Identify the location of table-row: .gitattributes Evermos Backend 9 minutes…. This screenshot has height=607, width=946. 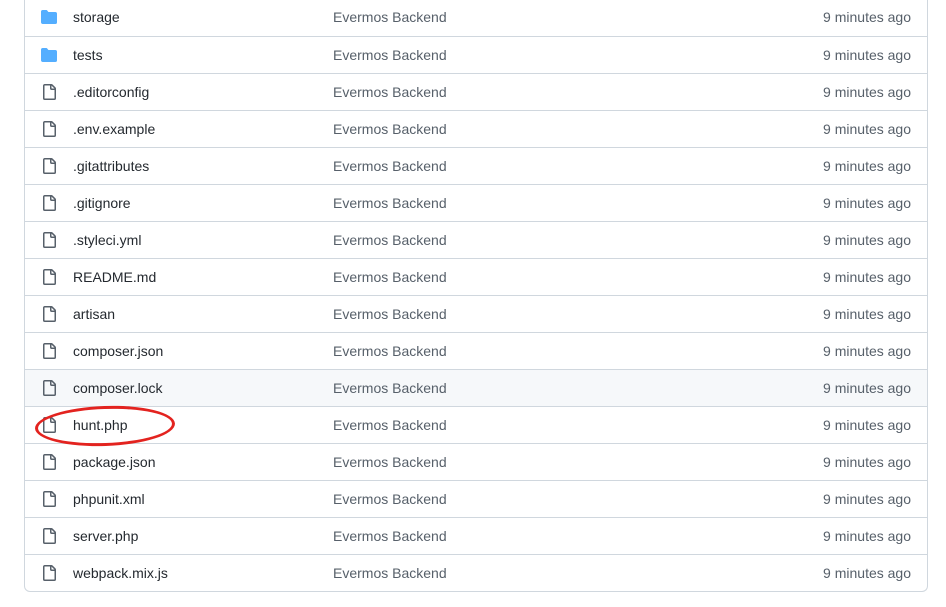
(476, 165).